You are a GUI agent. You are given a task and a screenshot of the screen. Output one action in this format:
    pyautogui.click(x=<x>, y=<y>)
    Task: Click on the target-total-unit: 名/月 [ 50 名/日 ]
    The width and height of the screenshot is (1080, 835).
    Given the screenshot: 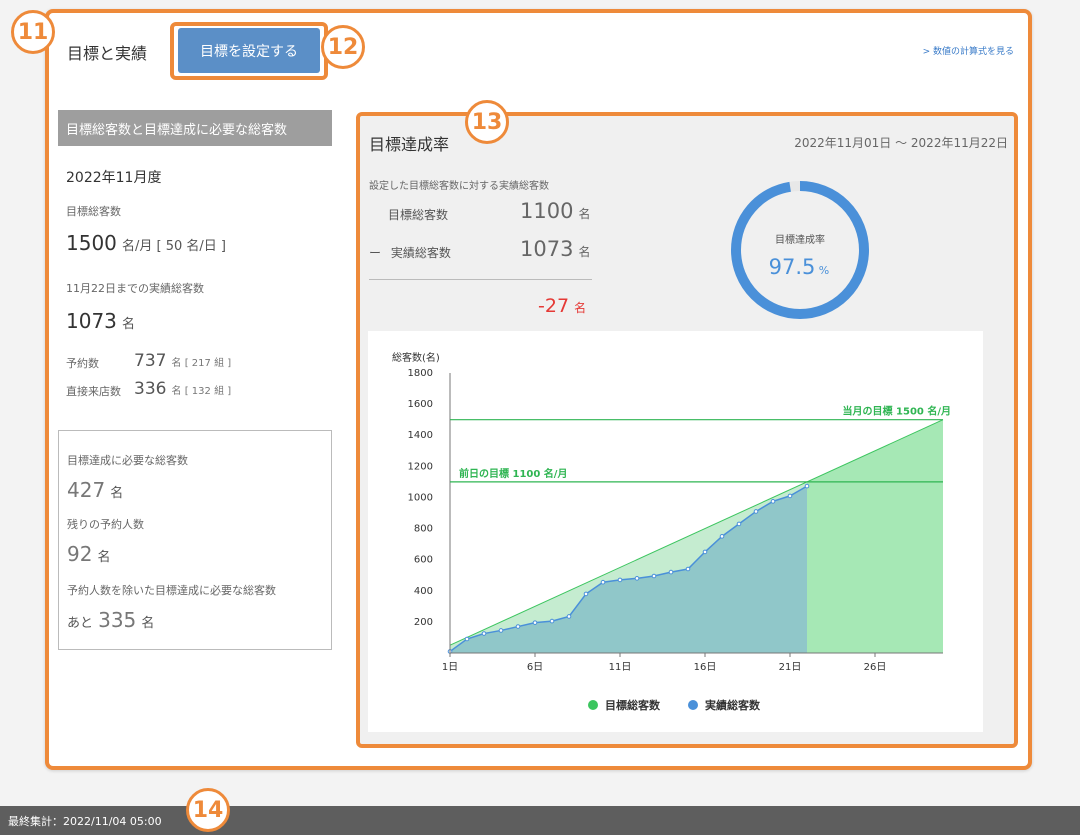 What is the action you would take?
    pyautogui.click(x=174, y=246)
    